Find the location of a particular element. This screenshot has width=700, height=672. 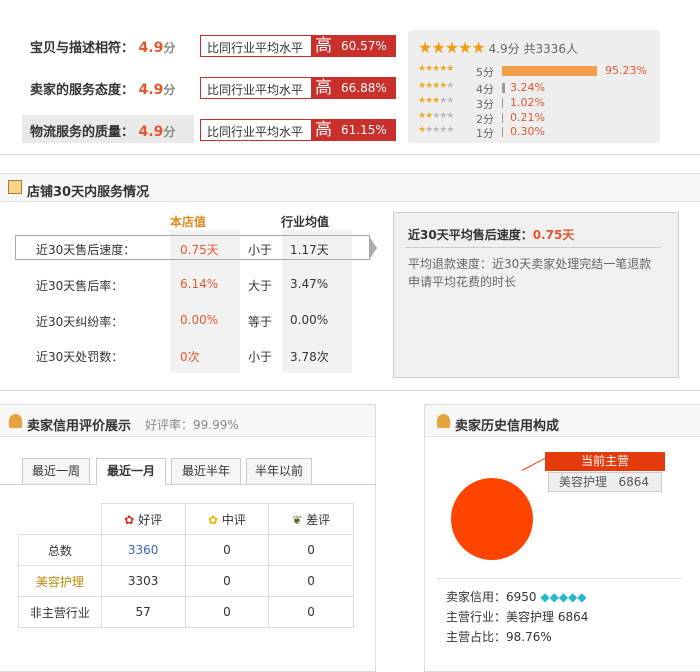

rating-label: 卖家的服务态度： is located at coordinates (82, 90).